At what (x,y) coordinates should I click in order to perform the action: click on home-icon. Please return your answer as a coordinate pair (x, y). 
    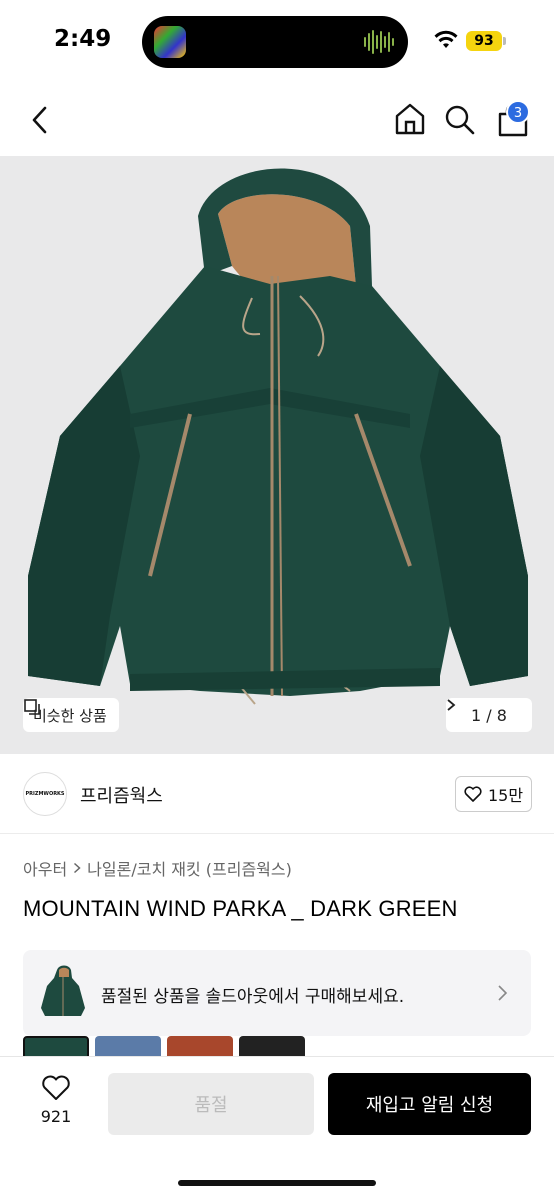
    Looking at the image, I should click on (410, 119).